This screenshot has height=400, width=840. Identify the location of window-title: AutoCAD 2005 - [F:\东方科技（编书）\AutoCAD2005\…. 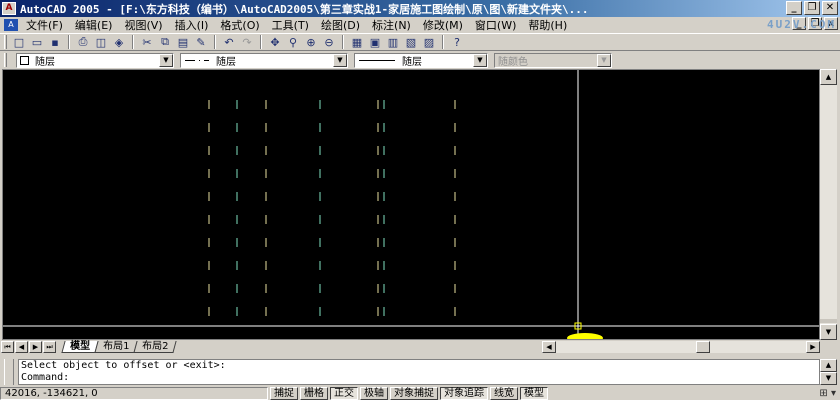
(304, 9).